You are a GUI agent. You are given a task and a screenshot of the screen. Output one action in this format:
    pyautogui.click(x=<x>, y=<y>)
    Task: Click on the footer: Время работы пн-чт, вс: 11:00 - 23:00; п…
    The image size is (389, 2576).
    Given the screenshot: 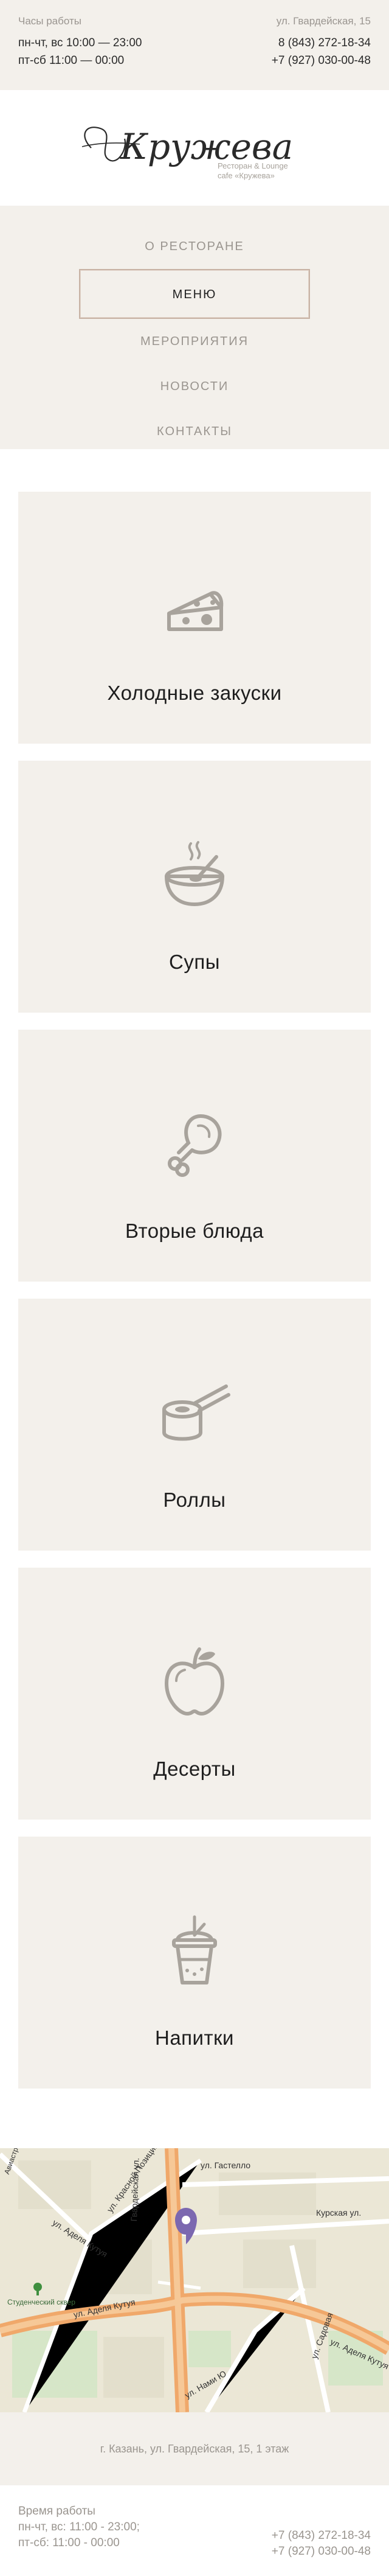 What is the action you would take?
    pyautogui.click(x=194, y=2528)
    